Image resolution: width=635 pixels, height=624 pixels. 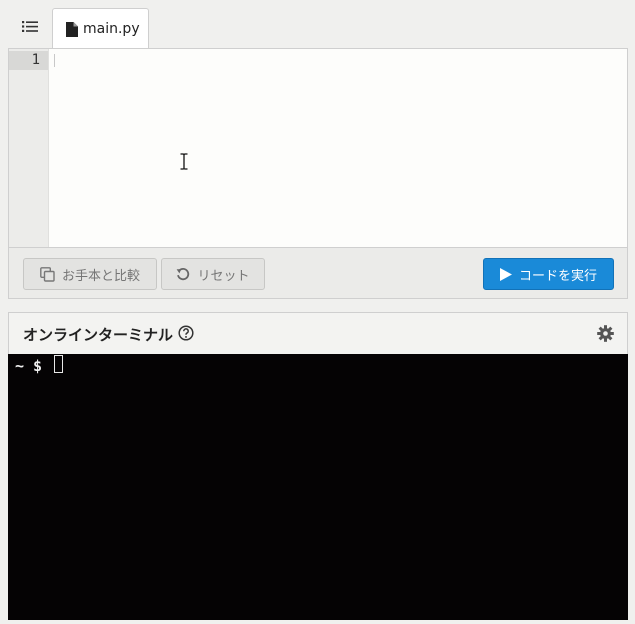 I want to click on list-icon, so click(x=30, y=26).